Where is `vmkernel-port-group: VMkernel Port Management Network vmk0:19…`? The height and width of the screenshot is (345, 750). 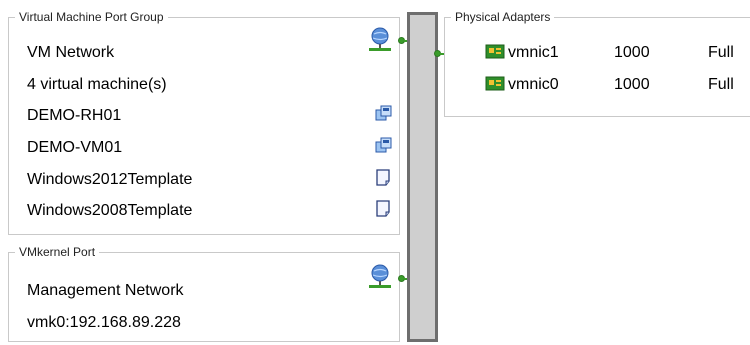
vmkernel-port-group: VMkernel Port Management Network vmk0:19… is located at coordinates (204, 293).